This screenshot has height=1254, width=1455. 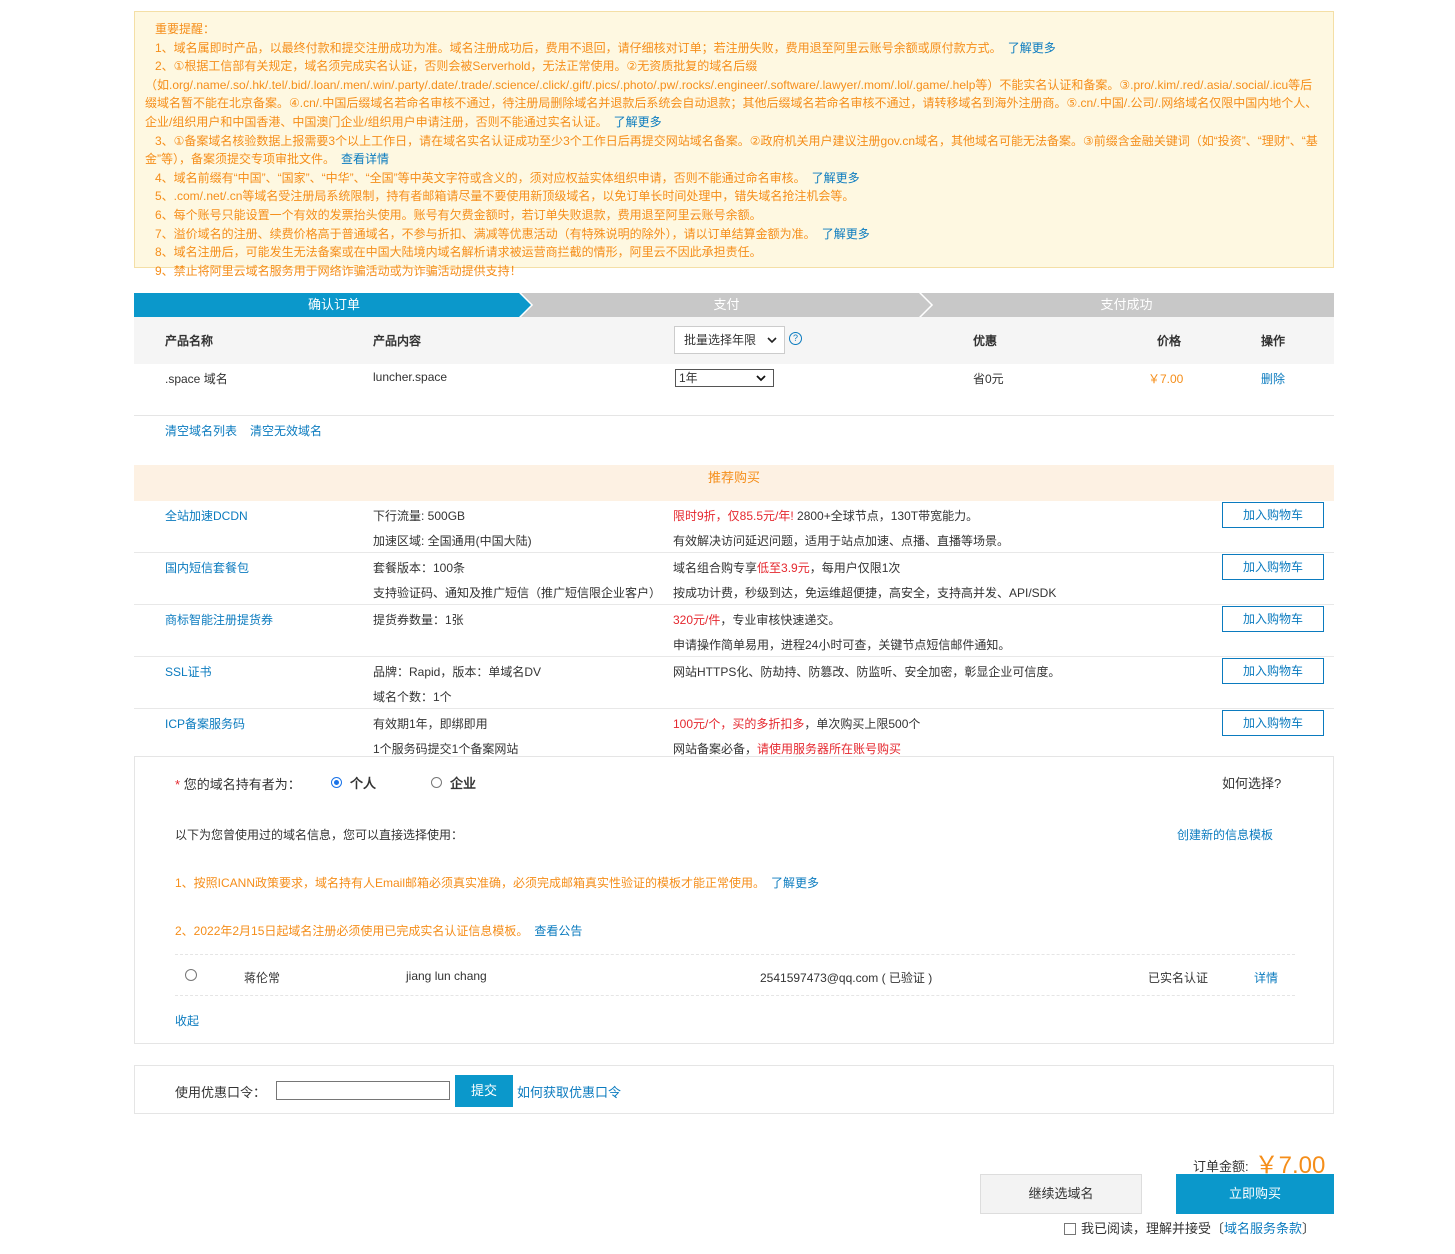 I want to click on radio-company-label: 企业, so click(x=463, y=782).